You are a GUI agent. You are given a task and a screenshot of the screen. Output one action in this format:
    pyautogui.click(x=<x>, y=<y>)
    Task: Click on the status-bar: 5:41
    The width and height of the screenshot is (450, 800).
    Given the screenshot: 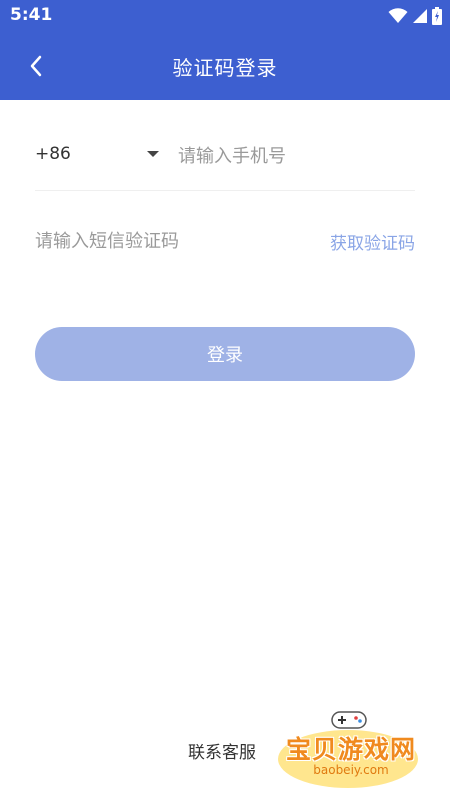 What is the action you would take?
    pyautogui.click(x=225, y=16)
    